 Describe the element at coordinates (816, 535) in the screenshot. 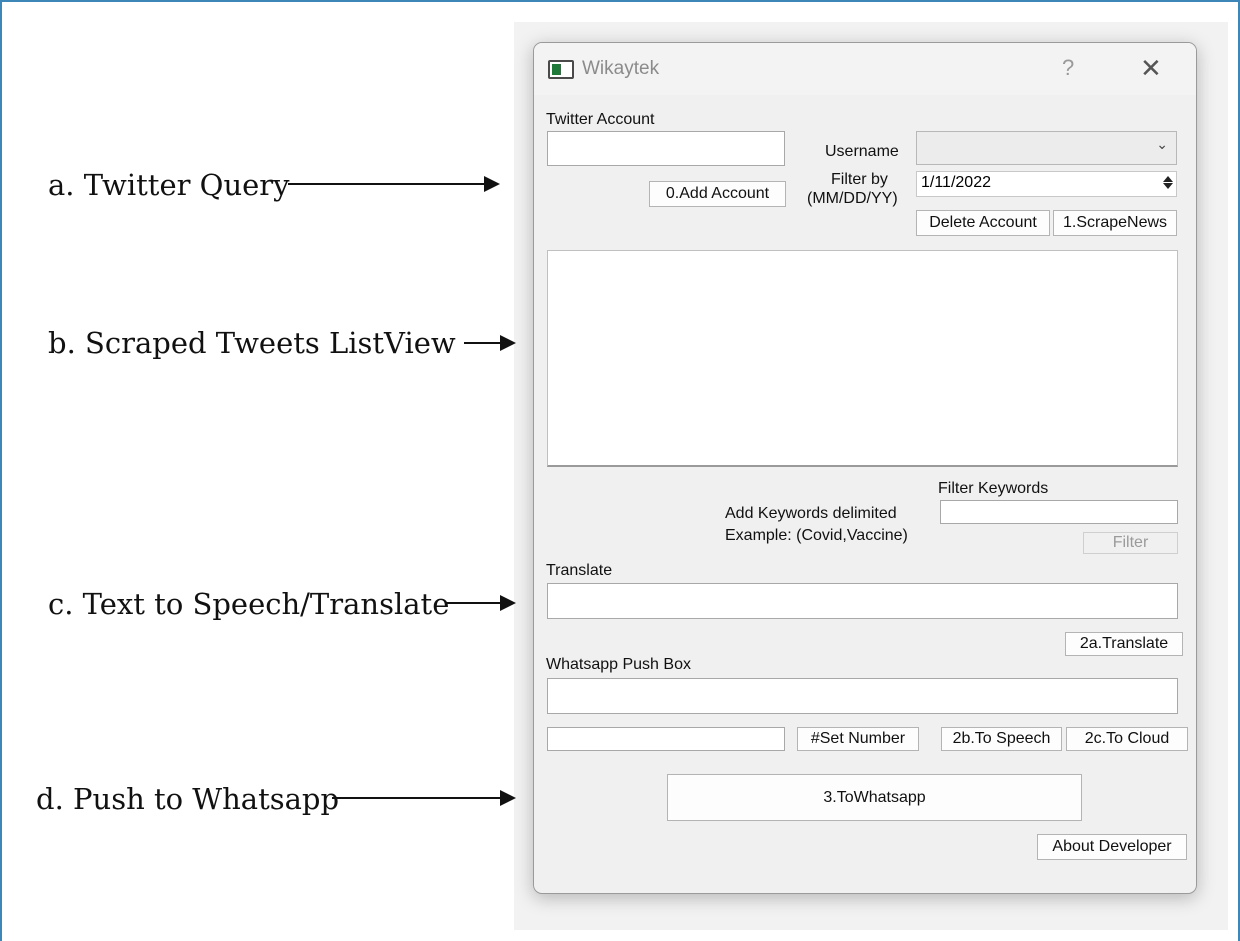

I see `filter-hint-line2: Example: (Covid,Vaccine)` at that location.